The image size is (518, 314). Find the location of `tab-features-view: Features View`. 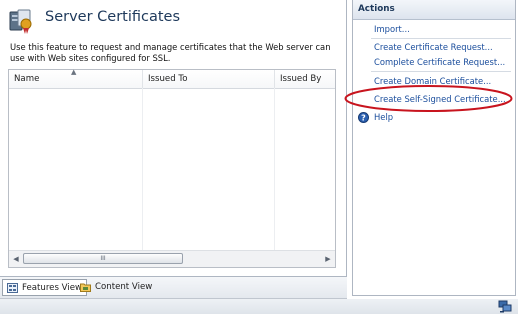

tab-features-view: Features View is located at coordinates (45, 287).